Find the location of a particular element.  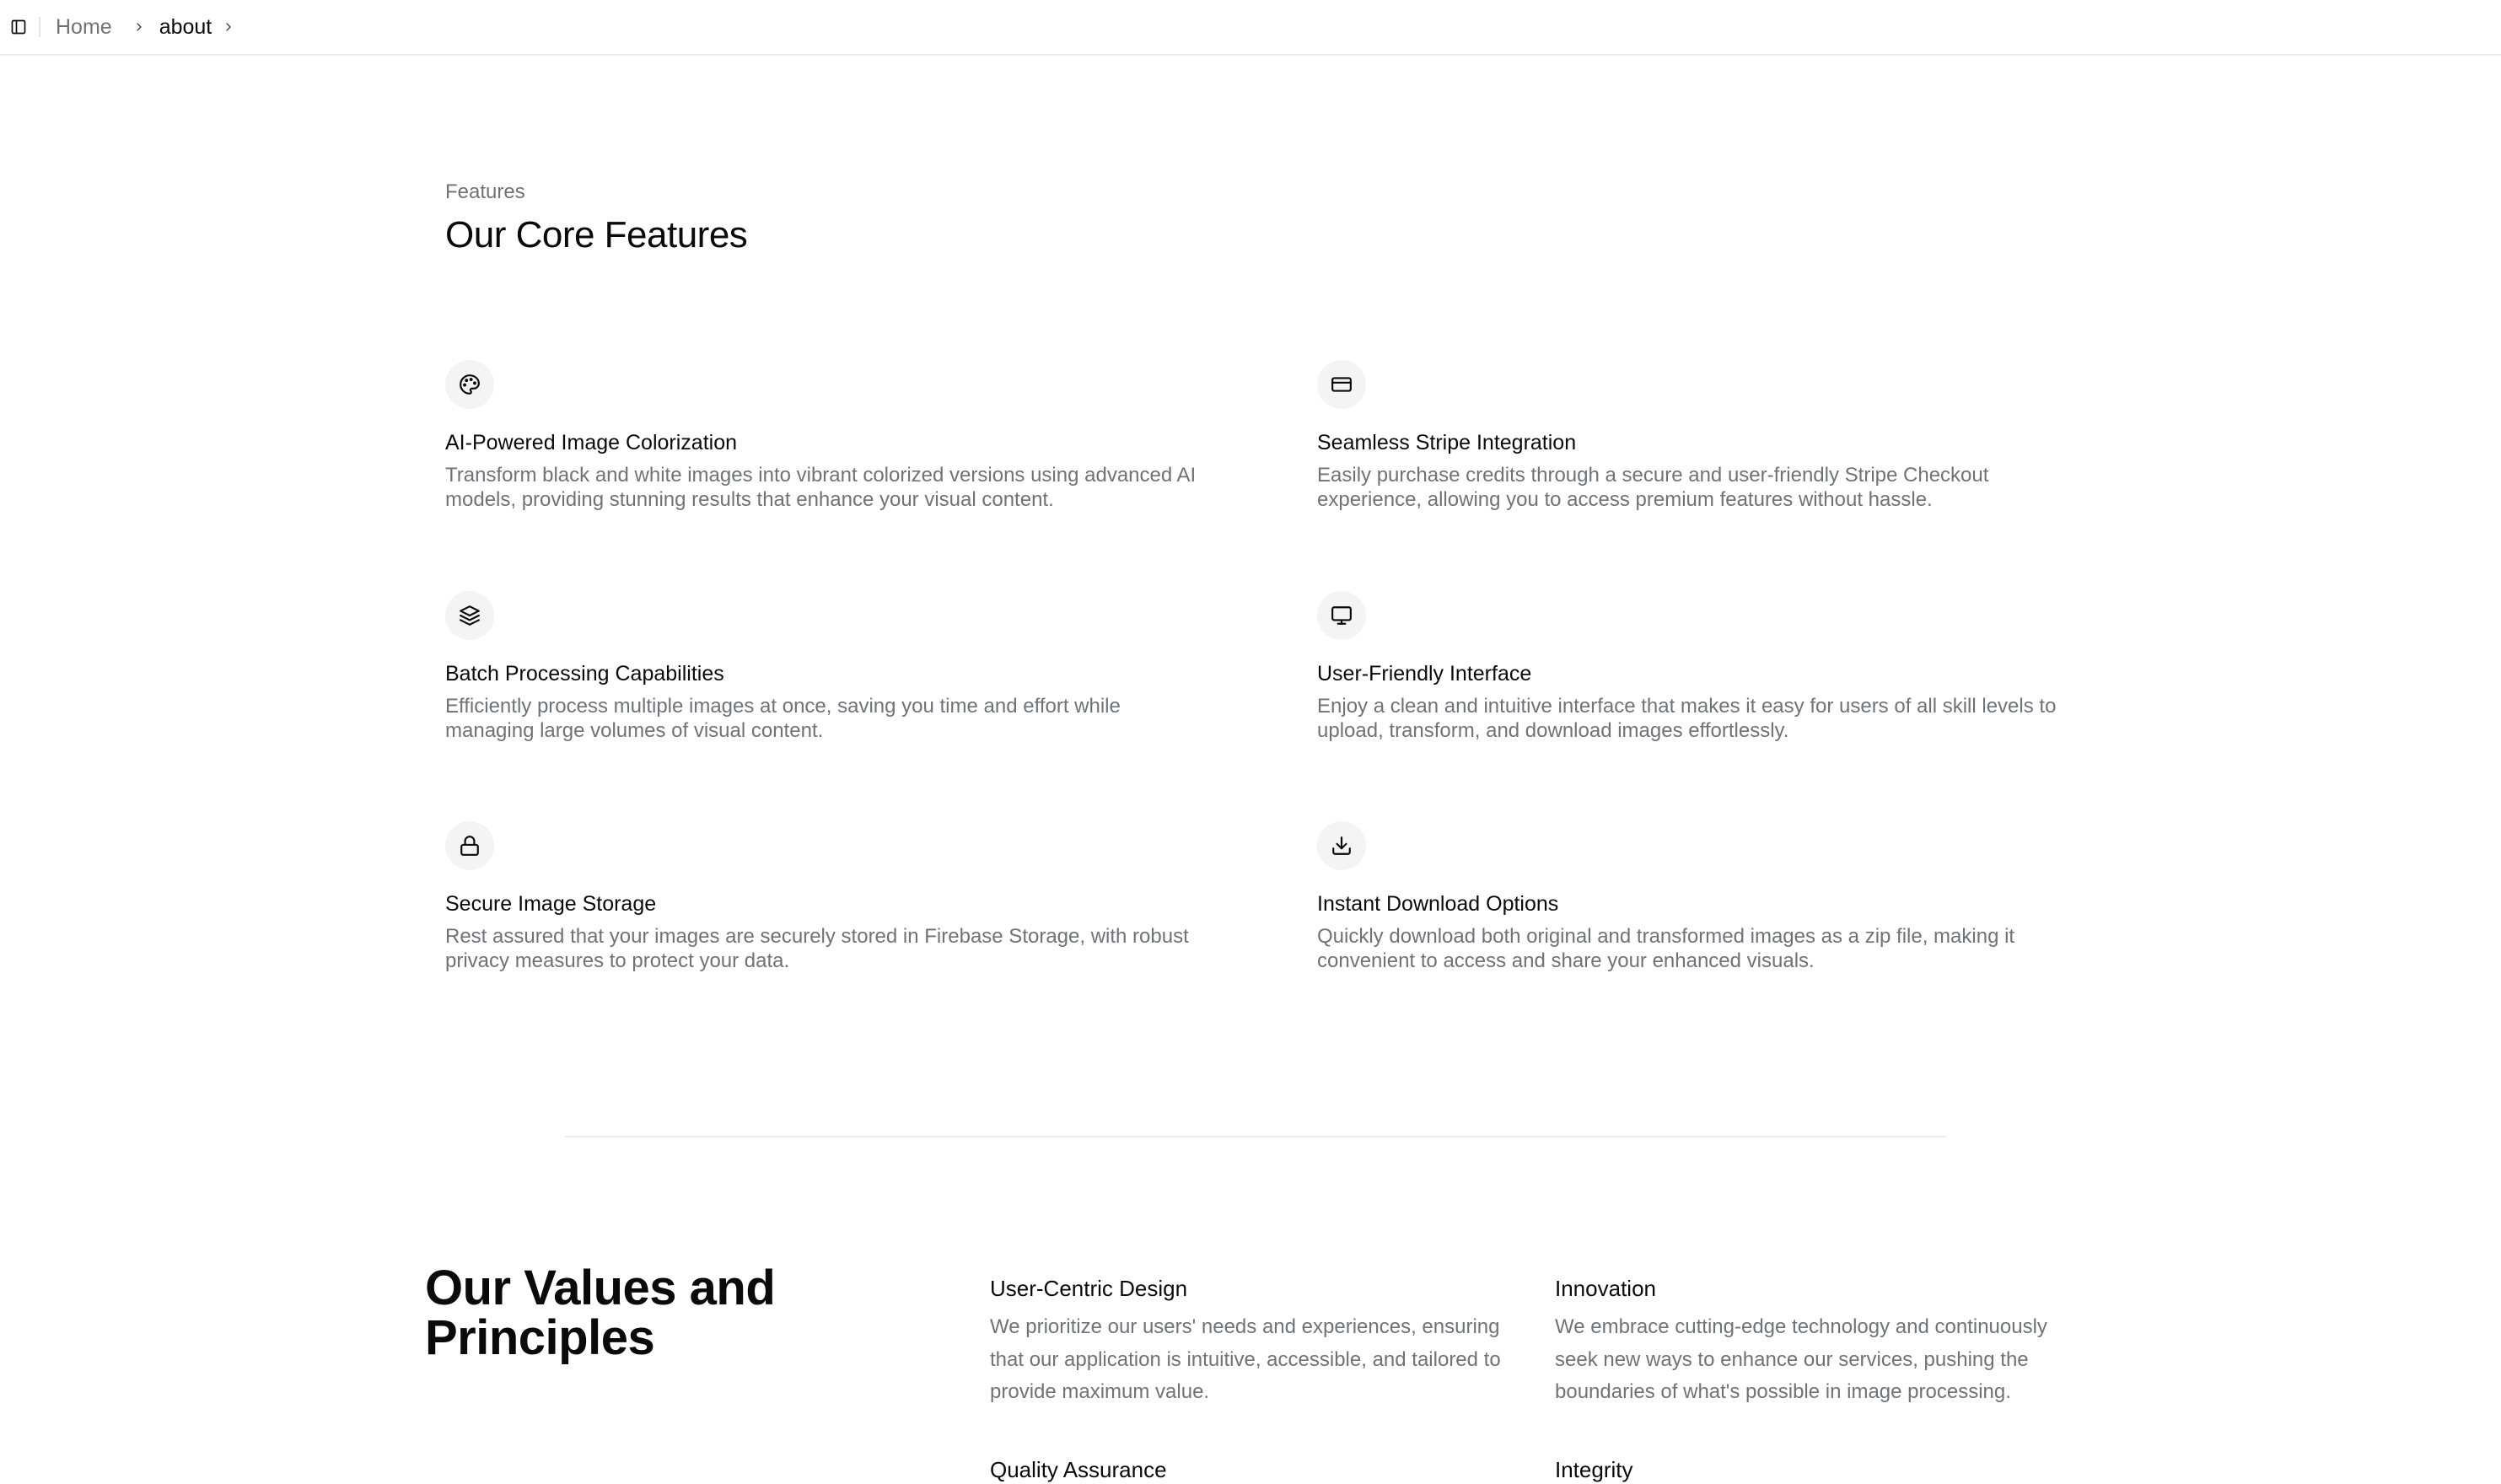

feature-title: Batch Processing Capabilities is located at coordinates (584, 674).